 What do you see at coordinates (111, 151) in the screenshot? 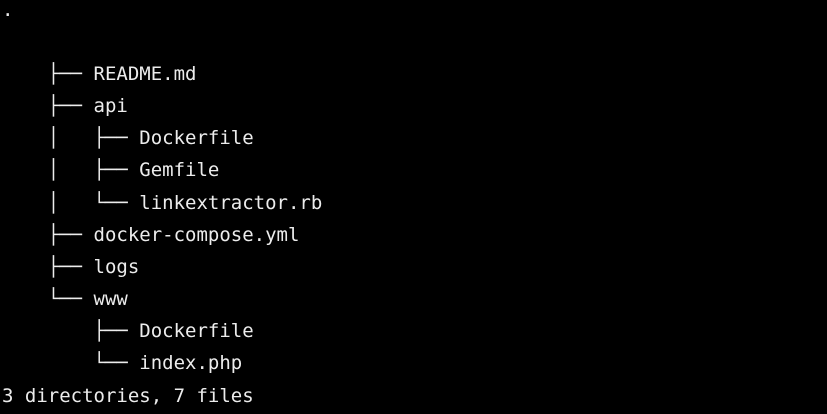
I see `tree-entry: │ ├── Gemfile` at bounding box center [111, 151].